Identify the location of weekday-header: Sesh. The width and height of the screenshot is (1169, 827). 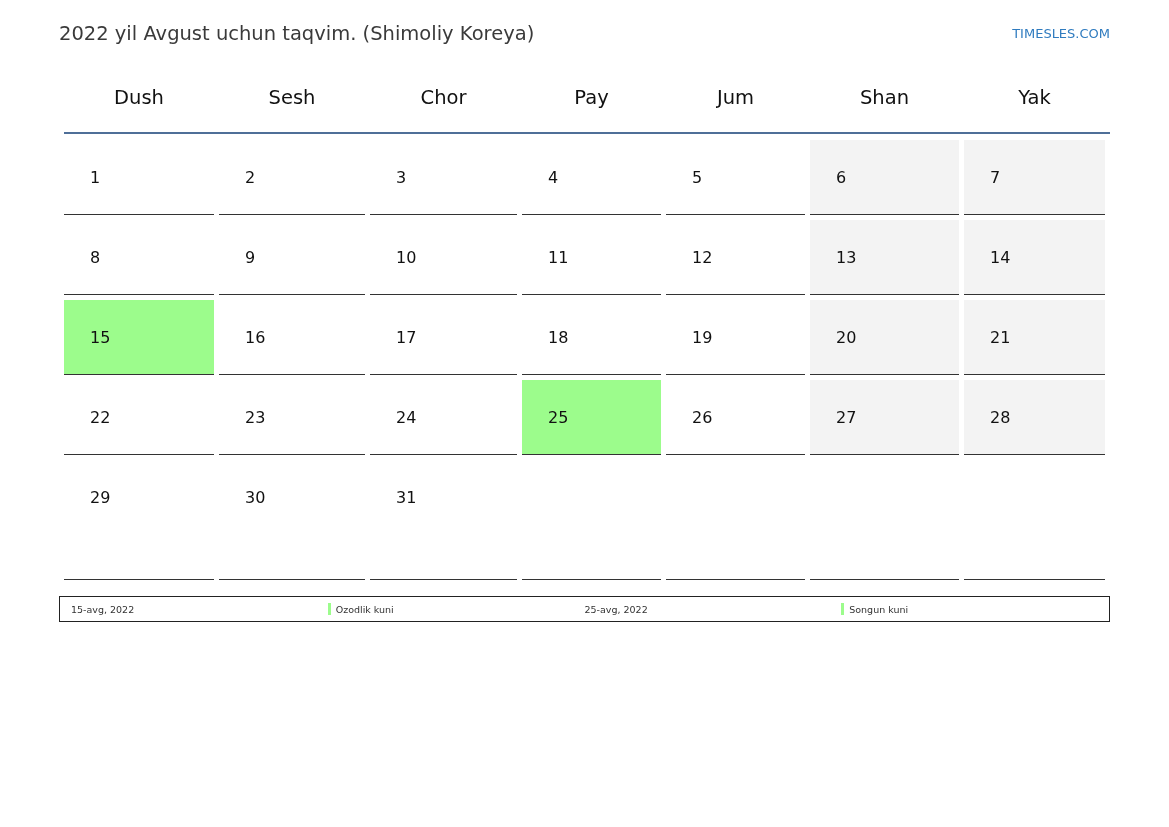
(294, 102).